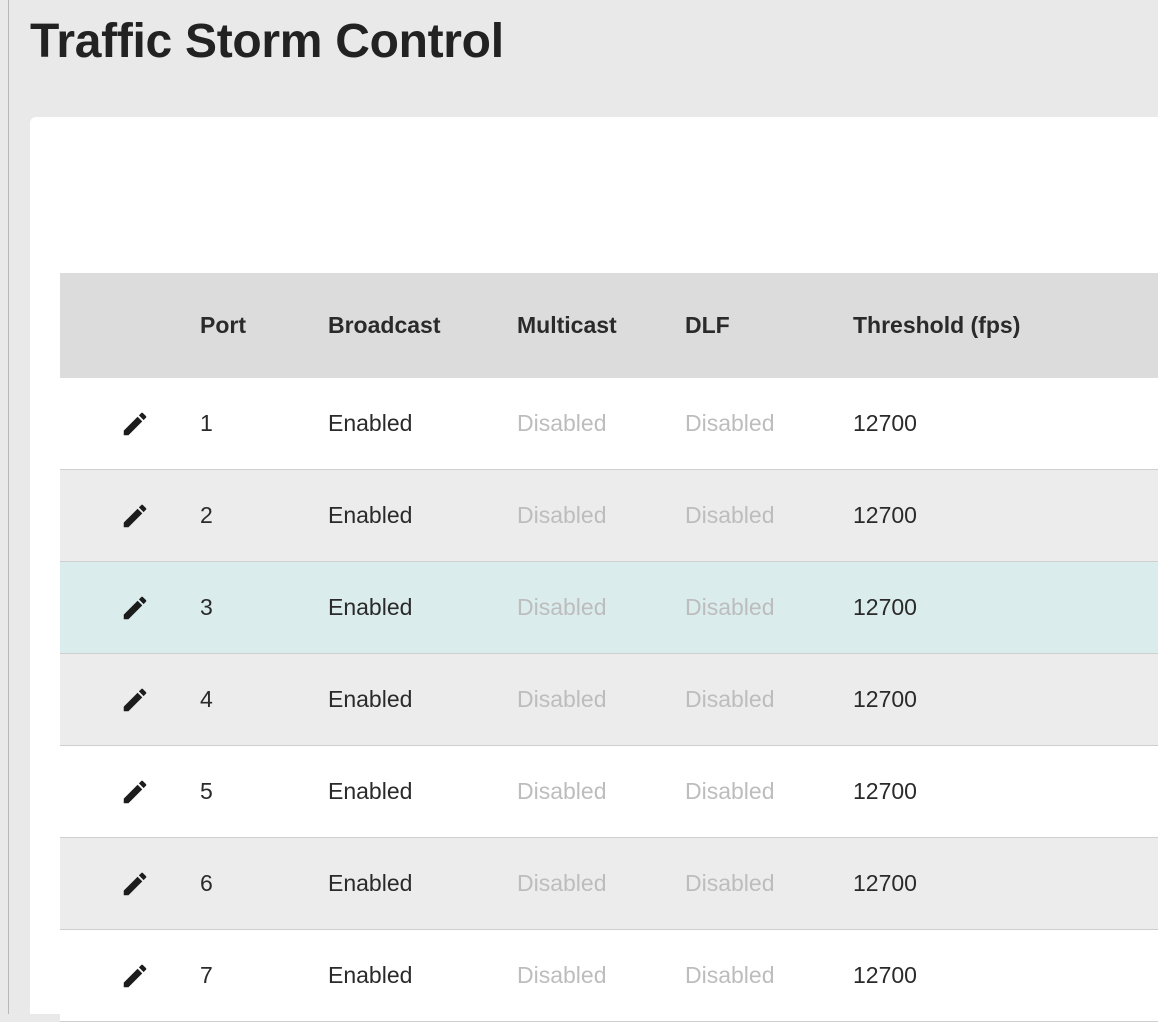 The height and width of the screenshot is (1022, 1158). Describe the element at coordinates (267, 41) in the screenshot. I see `page-title: Traffic Storm Control` at that location.